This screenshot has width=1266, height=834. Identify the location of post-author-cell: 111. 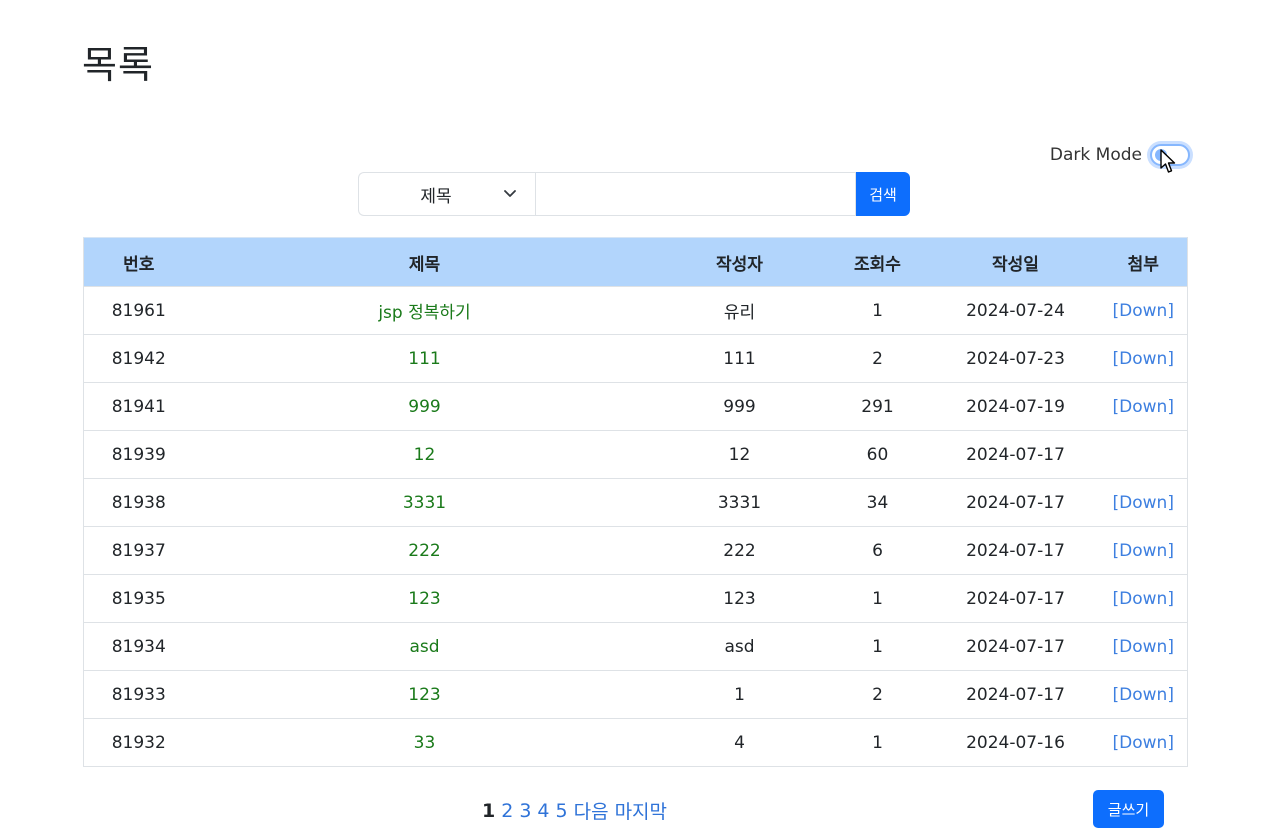
(739, 358).